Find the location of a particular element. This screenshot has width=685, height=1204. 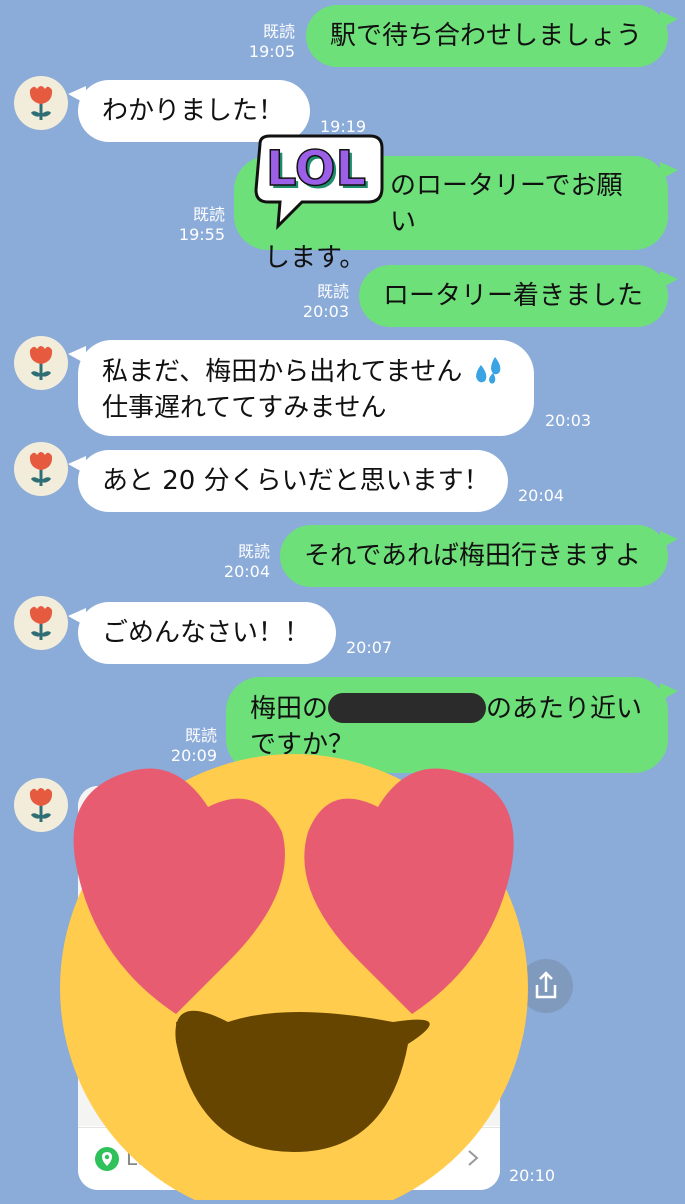

message-bubble-outgoing: 駅で待ち合わせしましょう is located at coordinates (492, 36).